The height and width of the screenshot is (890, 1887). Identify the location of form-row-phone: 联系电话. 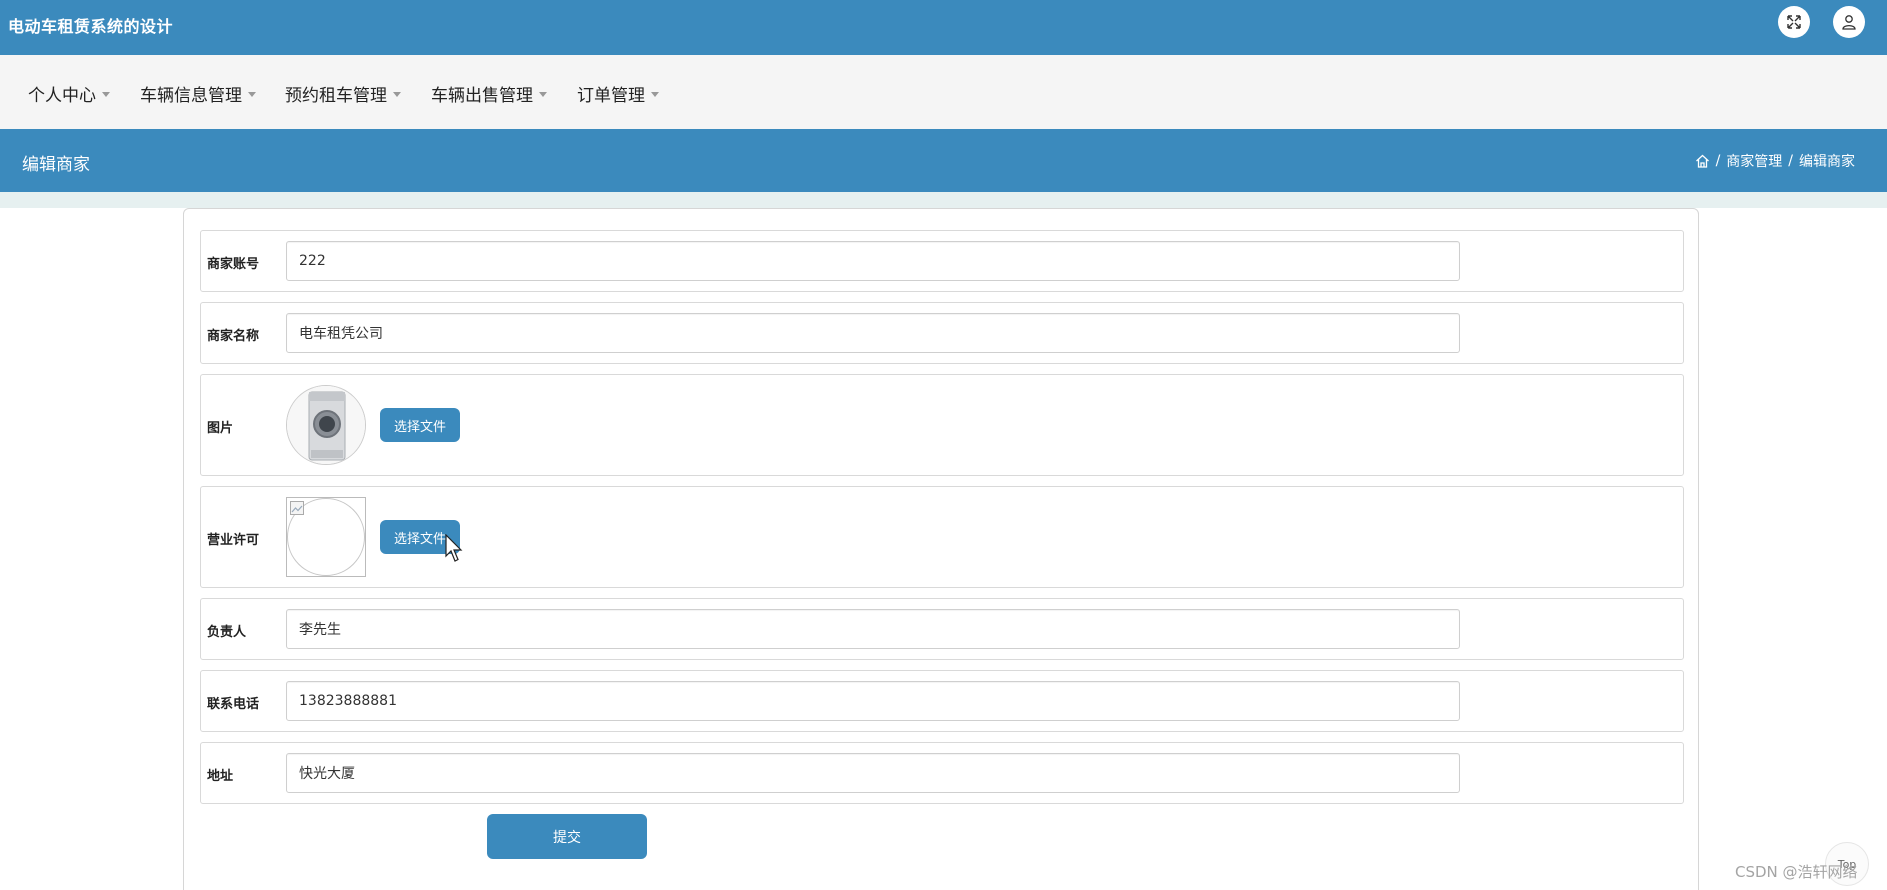
(942, 701).